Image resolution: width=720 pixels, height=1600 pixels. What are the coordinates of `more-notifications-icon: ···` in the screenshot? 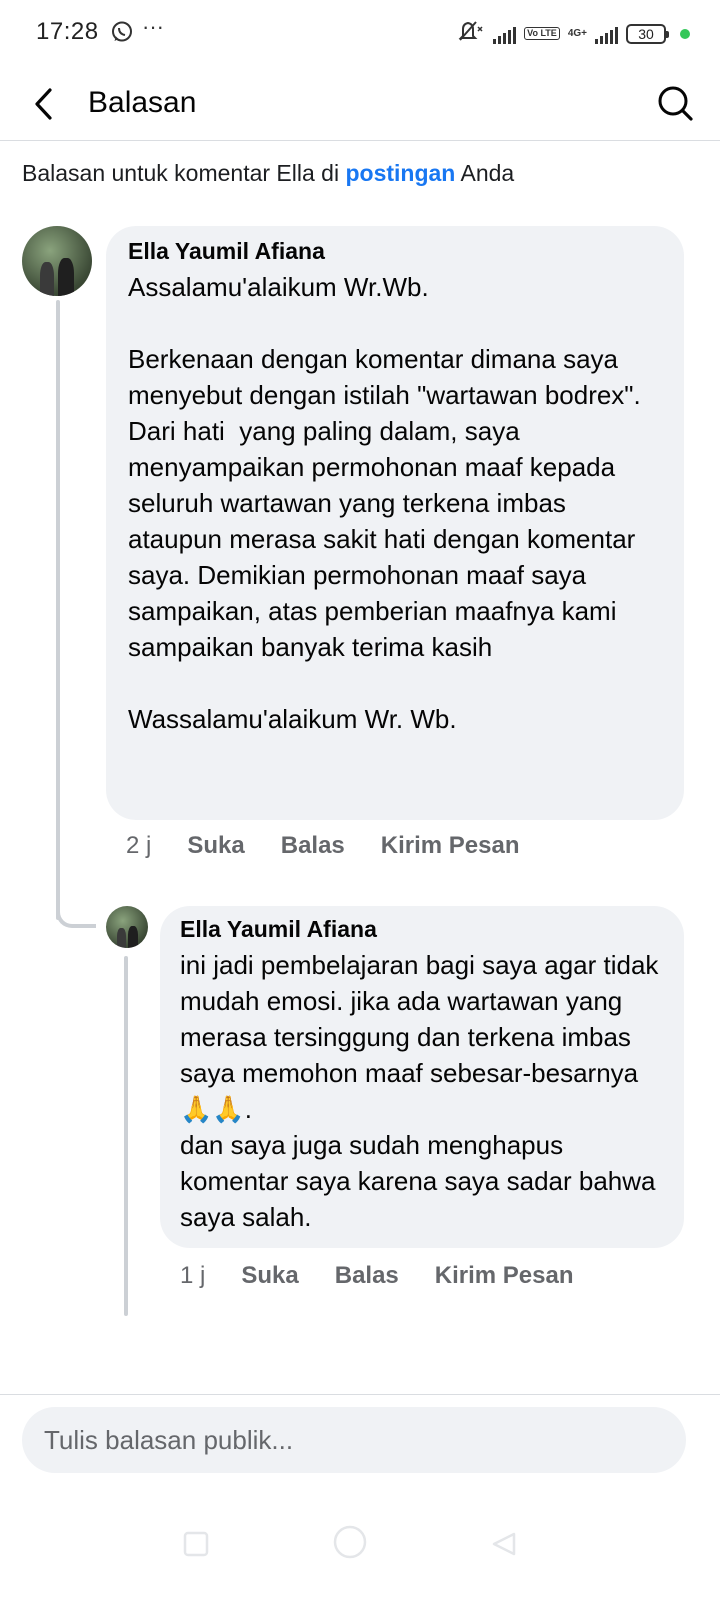 It's located at (153, 26).